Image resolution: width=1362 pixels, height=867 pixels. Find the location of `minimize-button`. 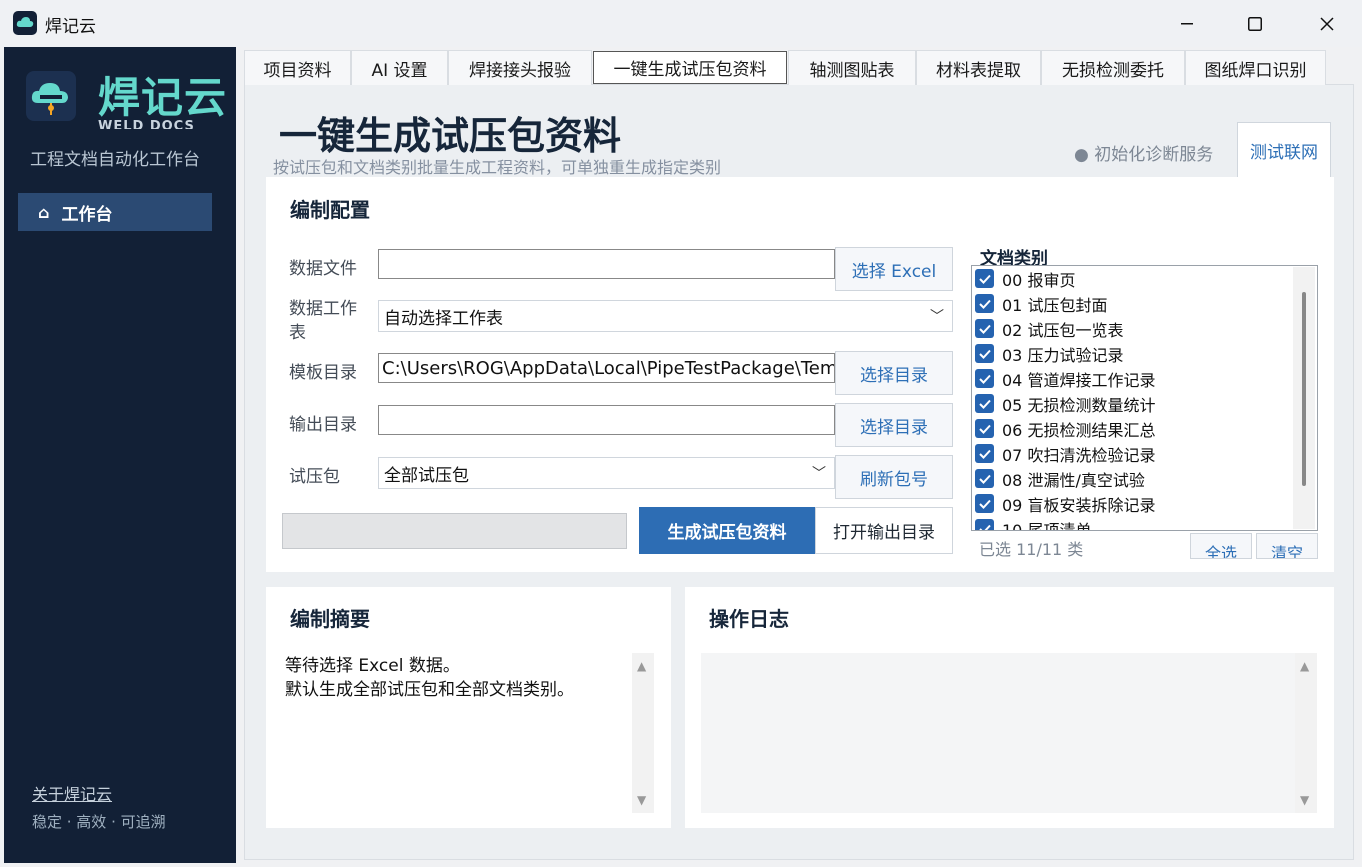

minimize-button is located at coordinates (1187, 23).